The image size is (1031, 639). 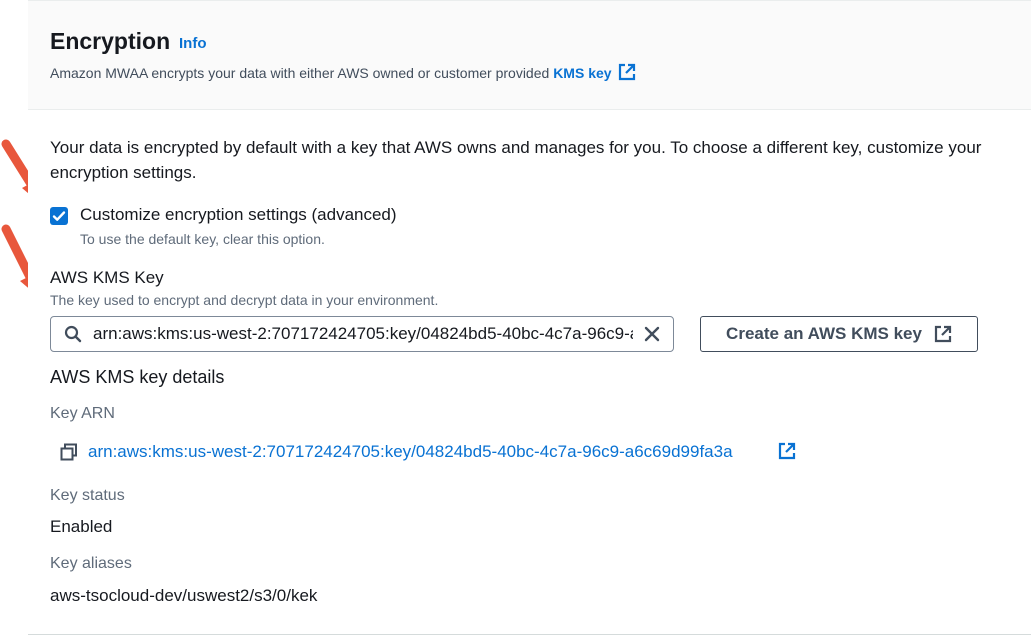 What do you see at coordinates (91, 563) in the screenshot?
I see `key-aliases-label: Key aliases` at bounding box center [91, 563].